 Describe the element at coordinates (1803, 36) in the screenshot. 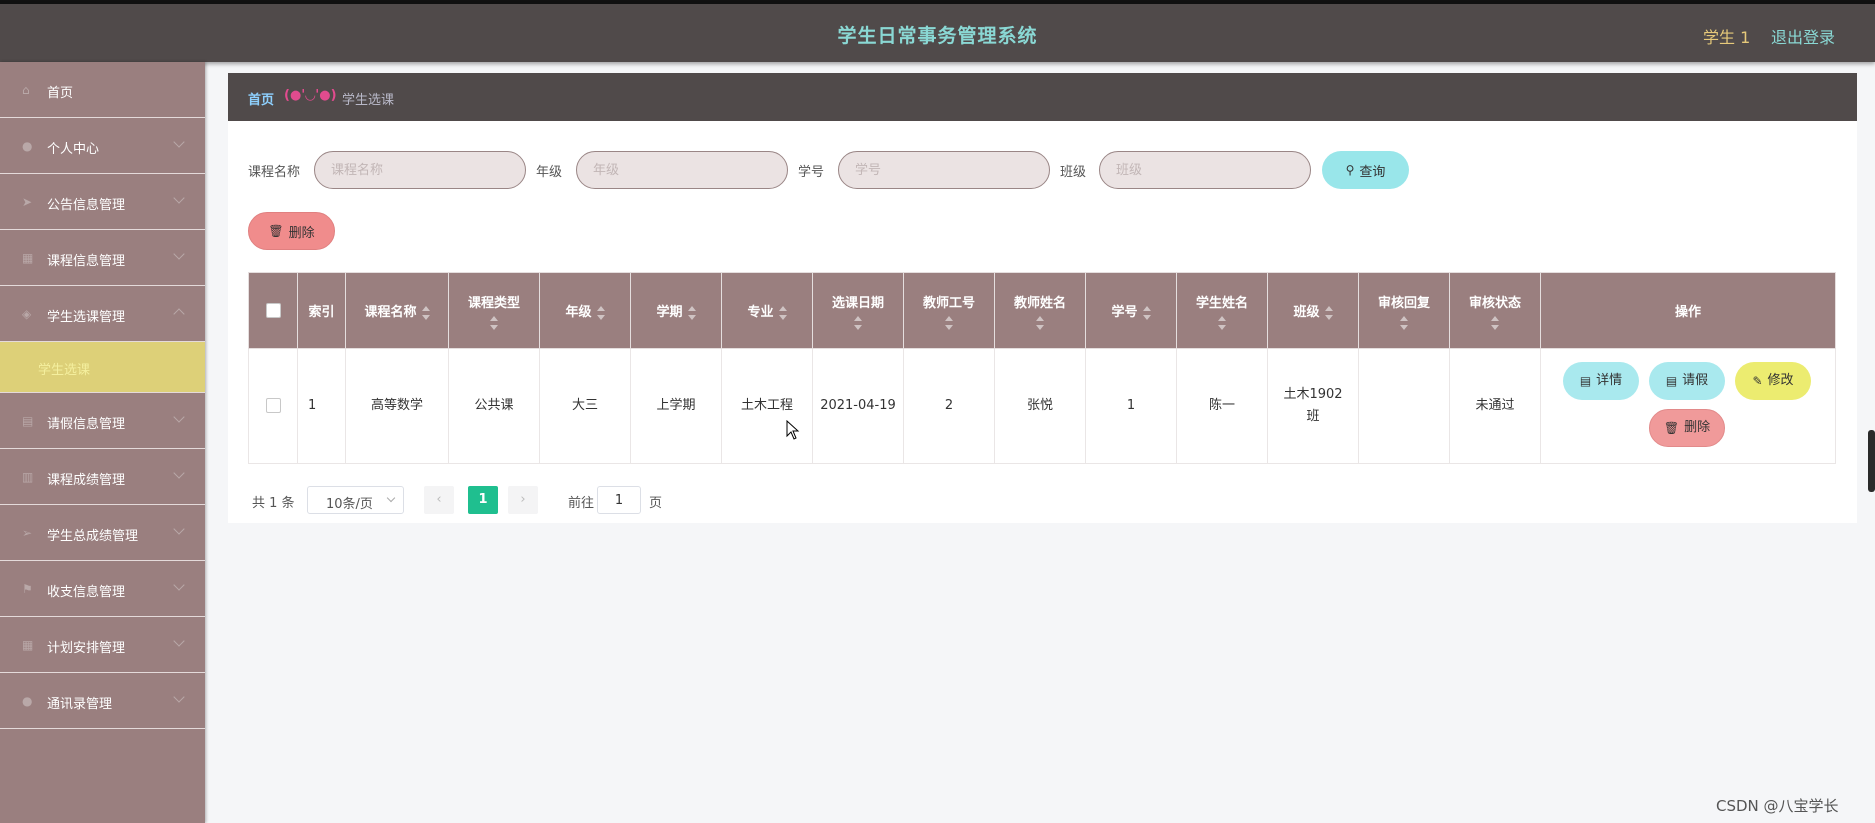

I see `logout-link: 退出登录` at that location.